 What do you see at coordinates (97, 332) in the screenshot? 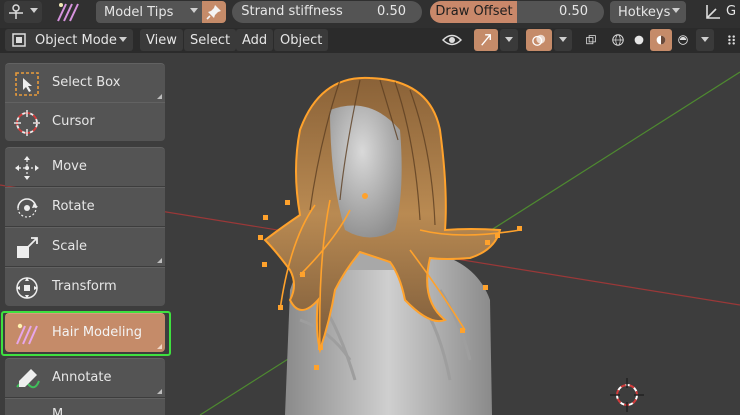
I see `tool-label: Hair Modeling` at bounding box center [97, 332].